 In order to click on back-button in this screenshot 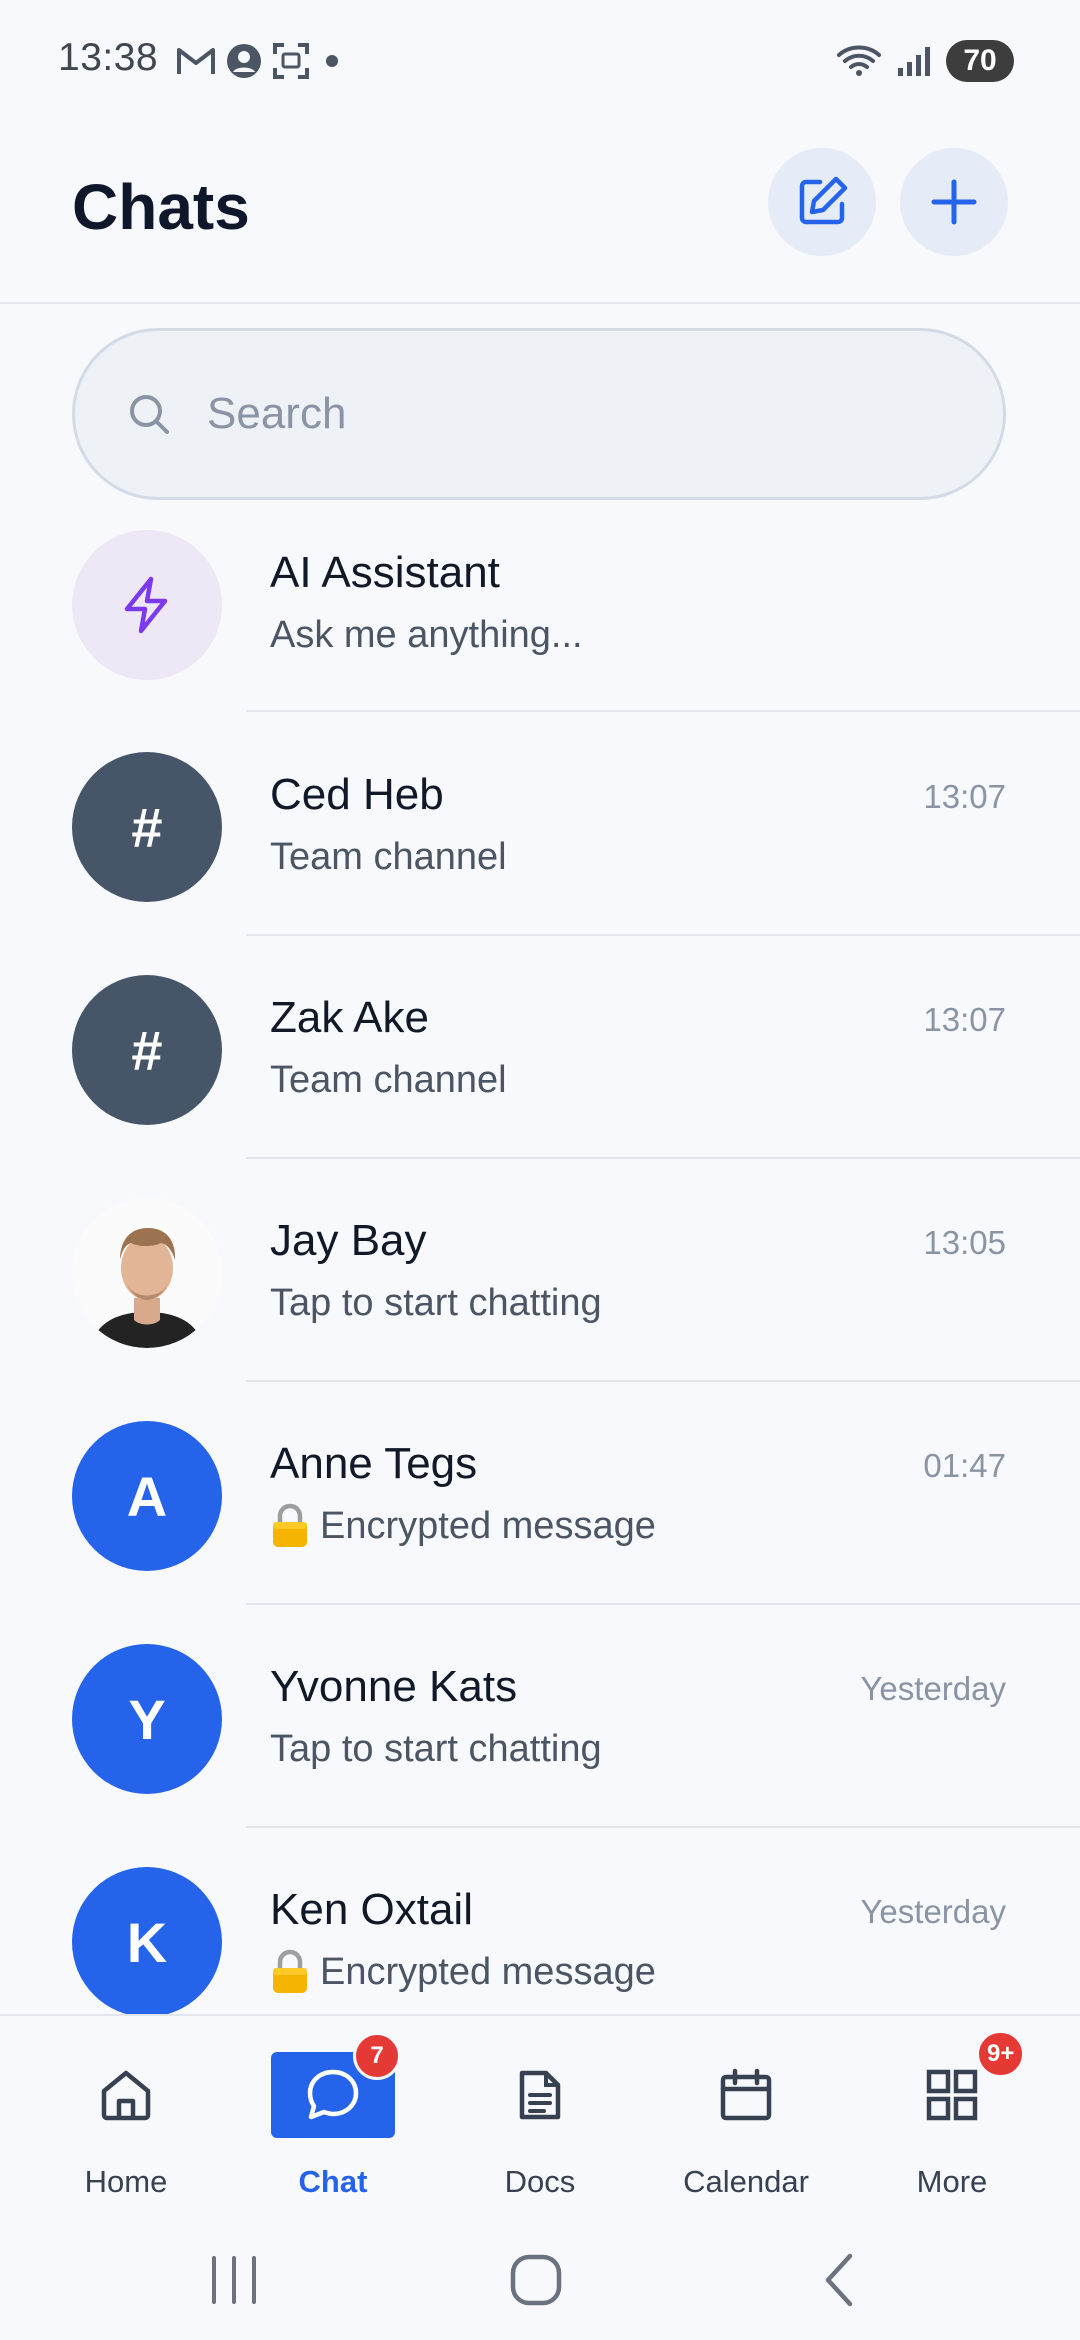, I will do `click(840, 2280)`.